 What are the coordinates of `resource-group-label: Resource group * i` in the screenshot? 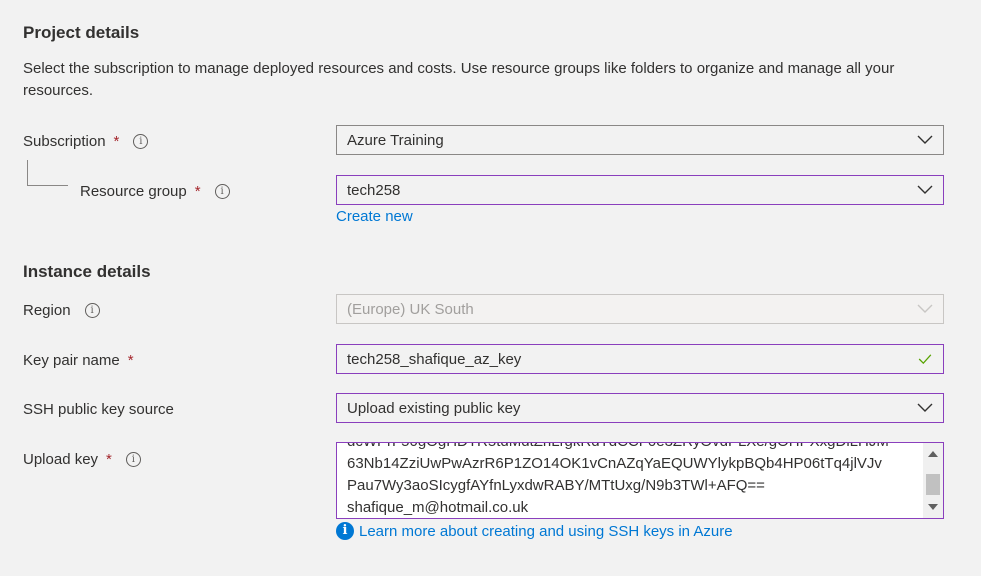 It's located at (155, 191).